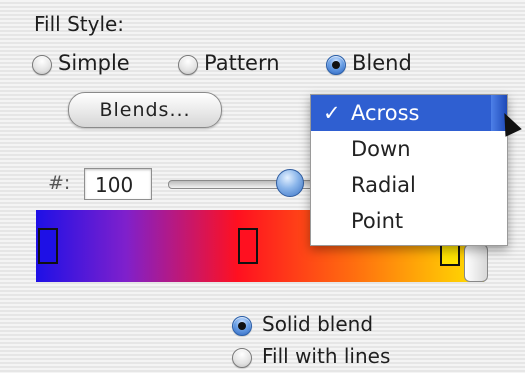  I want to click on radio-fill-with-lines-label: Fill with lines, so click(326, 356).